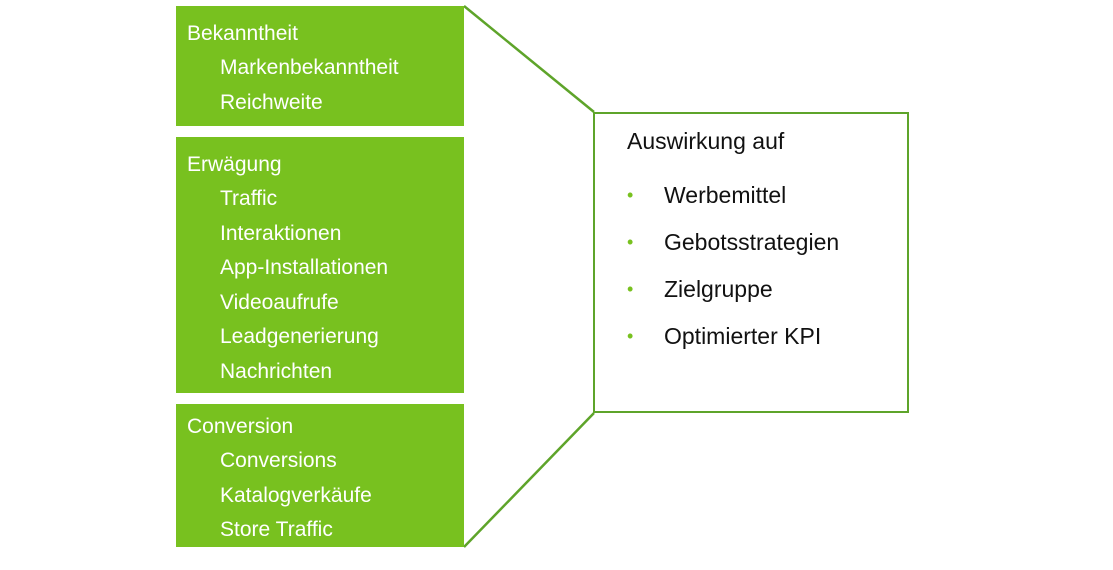  What do you see at coordinates (276, 371) in the screenshot?
I see `group-item: Nachrichten` at bounding box center [276, 371].